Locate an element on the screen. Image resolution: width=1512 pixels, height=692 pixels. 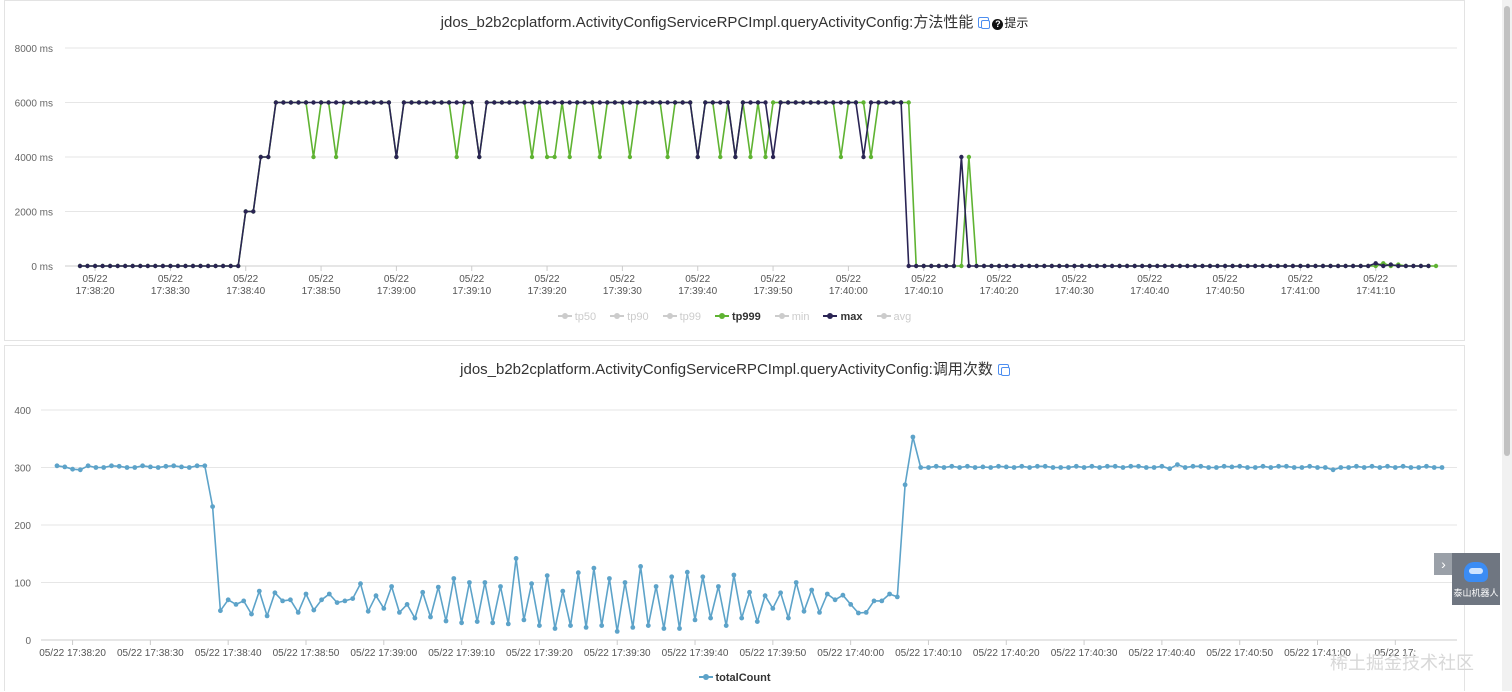
legend-item-totalCount: totalCount is located at coordinates (734, 678).